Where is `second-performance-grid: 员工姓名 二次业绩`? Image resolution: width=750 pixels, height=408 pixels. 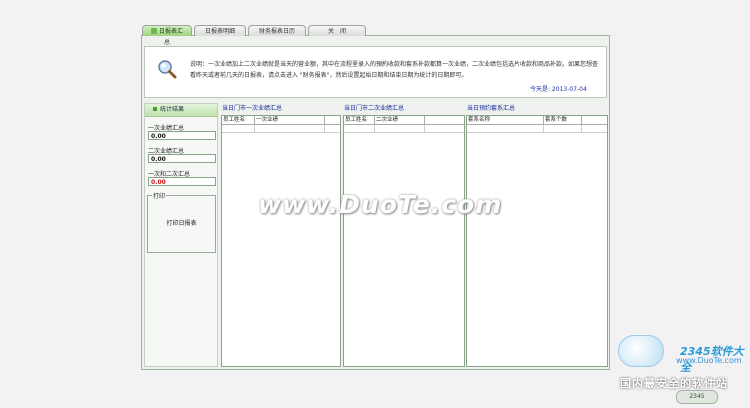 second-performance-grid: 员工姓名 二次业绩 is located at coordinates (404, 241).